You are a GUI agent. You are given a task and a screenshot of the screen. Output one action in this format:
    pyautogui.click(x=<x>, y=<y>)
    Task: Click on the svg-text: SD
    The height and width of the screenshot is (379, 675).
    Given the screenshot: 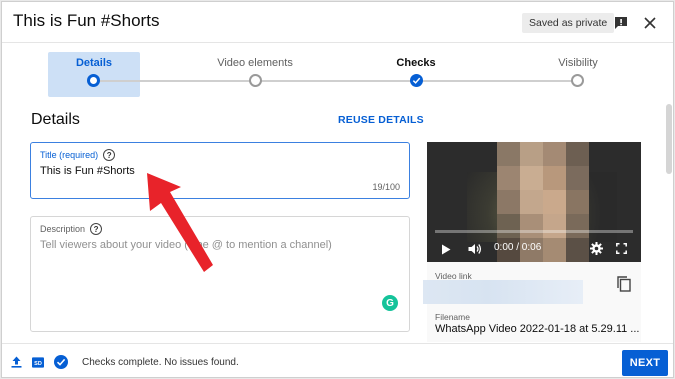 What is the action you would take?
    pyautogui.click(x=38, y=363)
    